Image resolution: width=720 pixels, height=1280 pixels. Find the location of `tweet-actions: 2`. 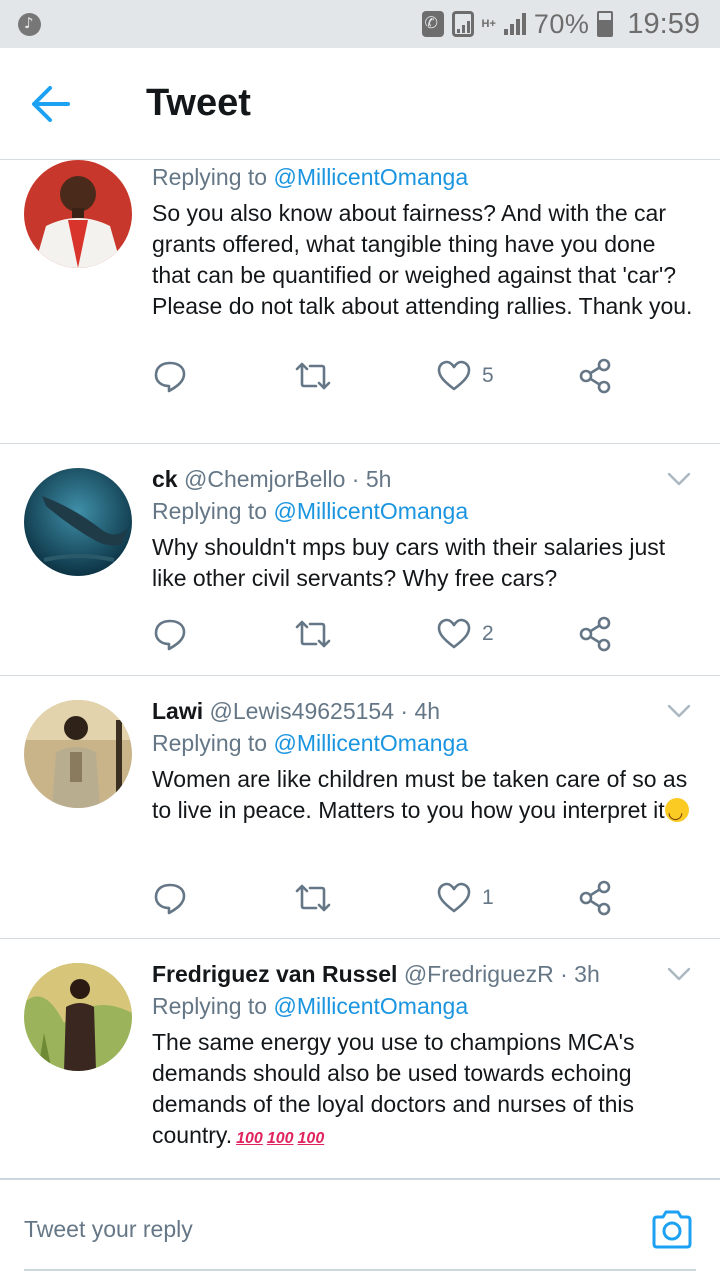

tweet-actions: 2 is located at coordinates (392, 634).